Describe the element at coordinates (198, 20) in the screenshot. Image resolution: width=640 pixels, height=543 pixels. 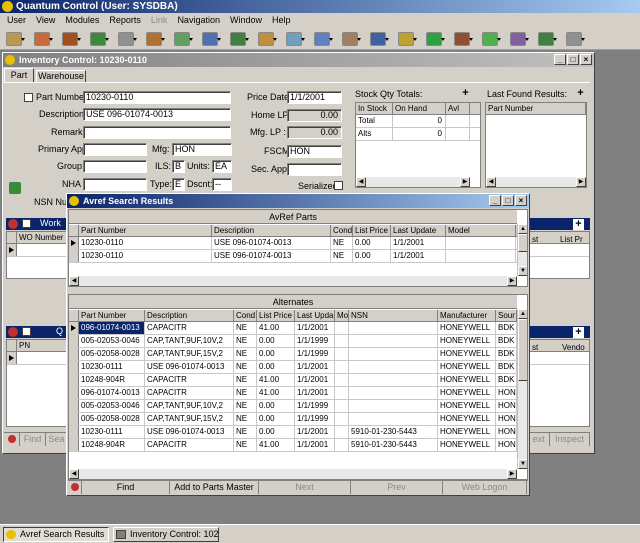
I see `menu-navigation: Navigation` at that location.